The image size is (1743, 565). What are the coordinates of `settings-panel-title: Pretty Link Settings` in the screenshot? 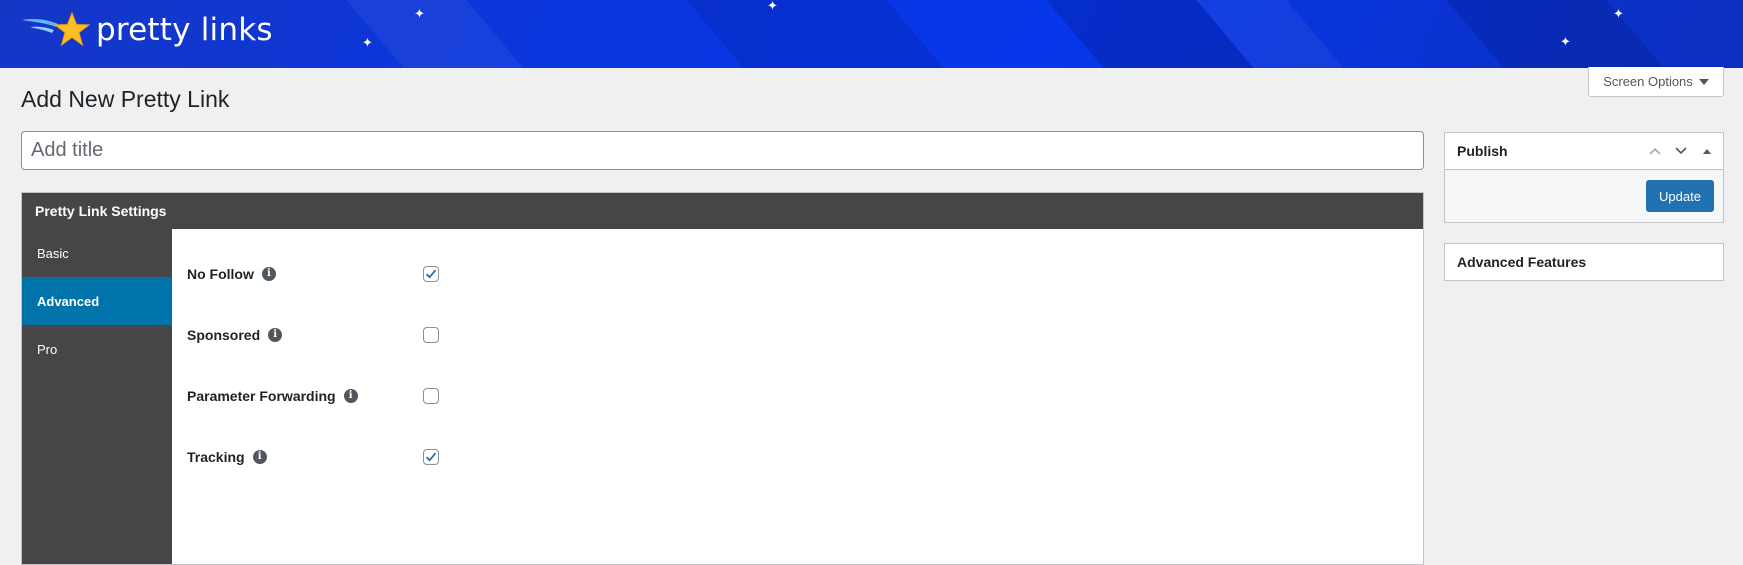 It's located at (101, 211).